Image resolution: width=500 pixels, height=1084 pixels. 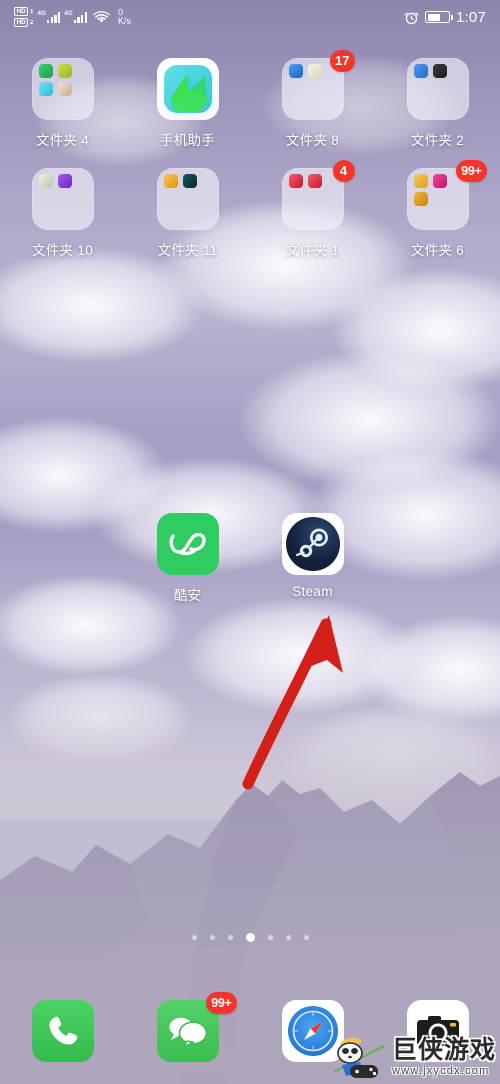 I want to click on wifi-icon, so click(x=101, y=16).